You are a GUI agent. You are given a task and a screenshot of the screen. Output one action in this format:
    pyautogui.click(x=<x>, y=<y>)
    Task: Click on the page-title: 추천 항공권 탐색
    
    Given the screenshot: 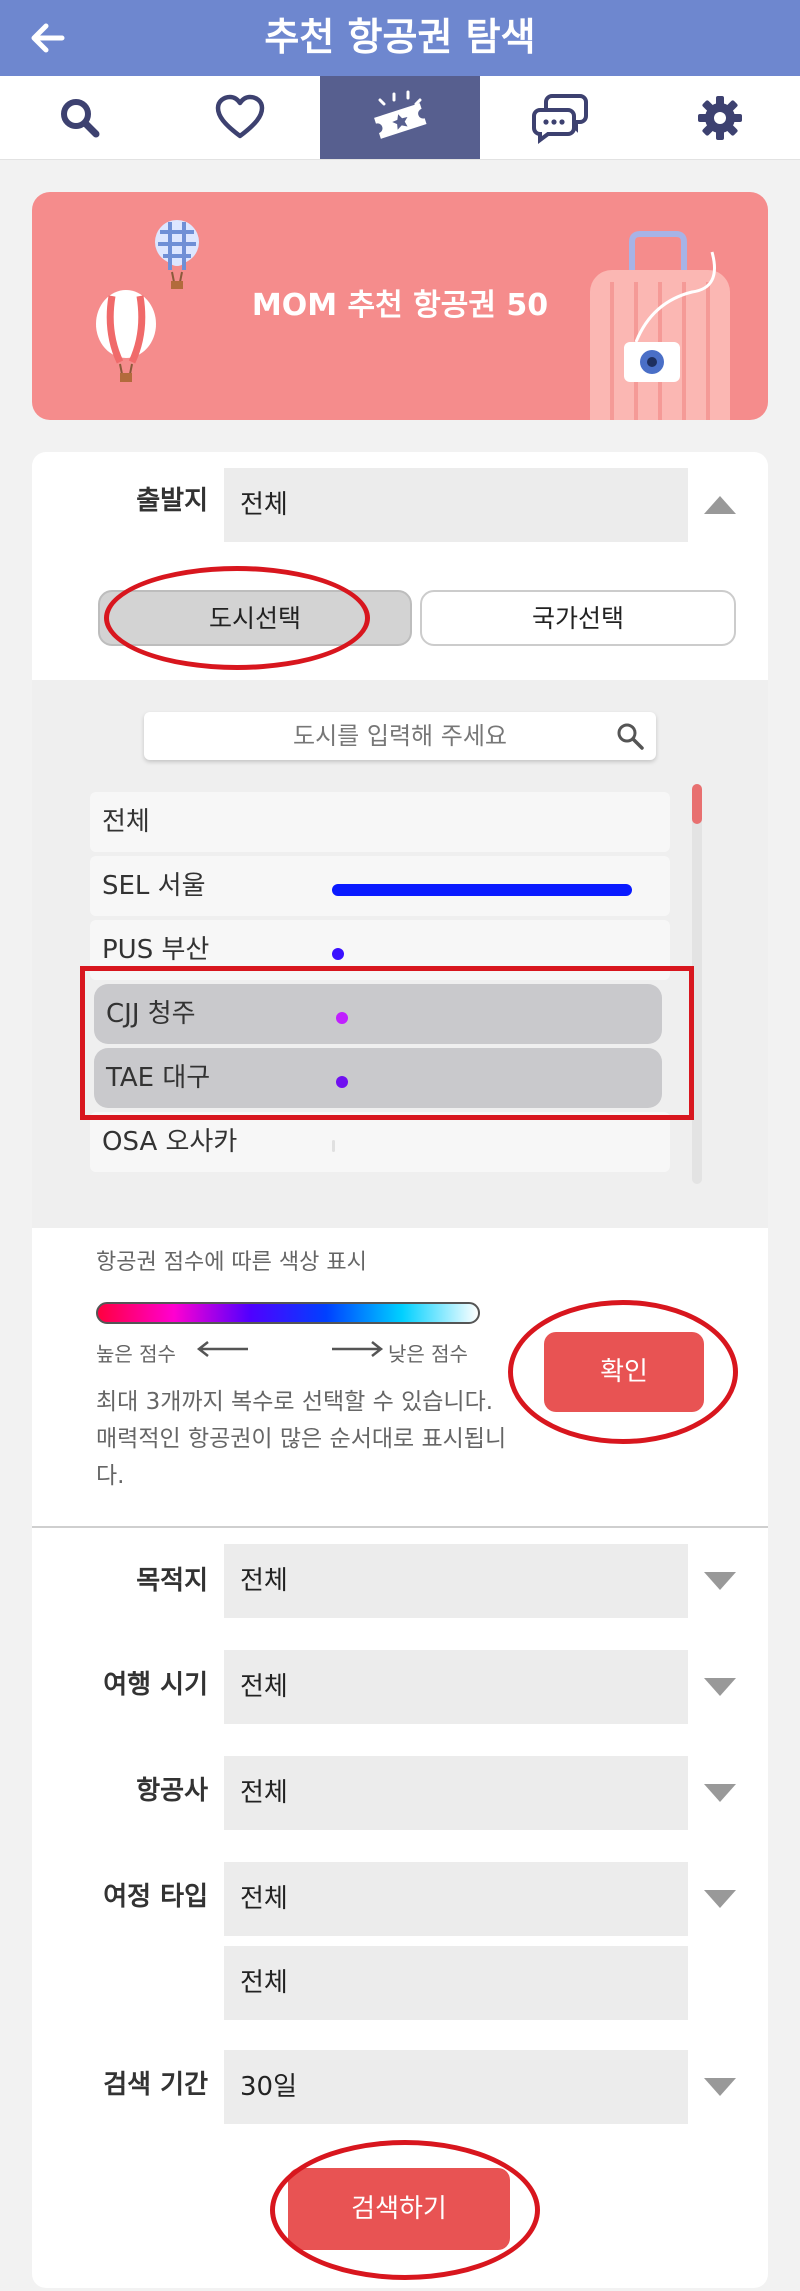 What is the action you would take?
    pyautogui.click(x=400, y=37)
    